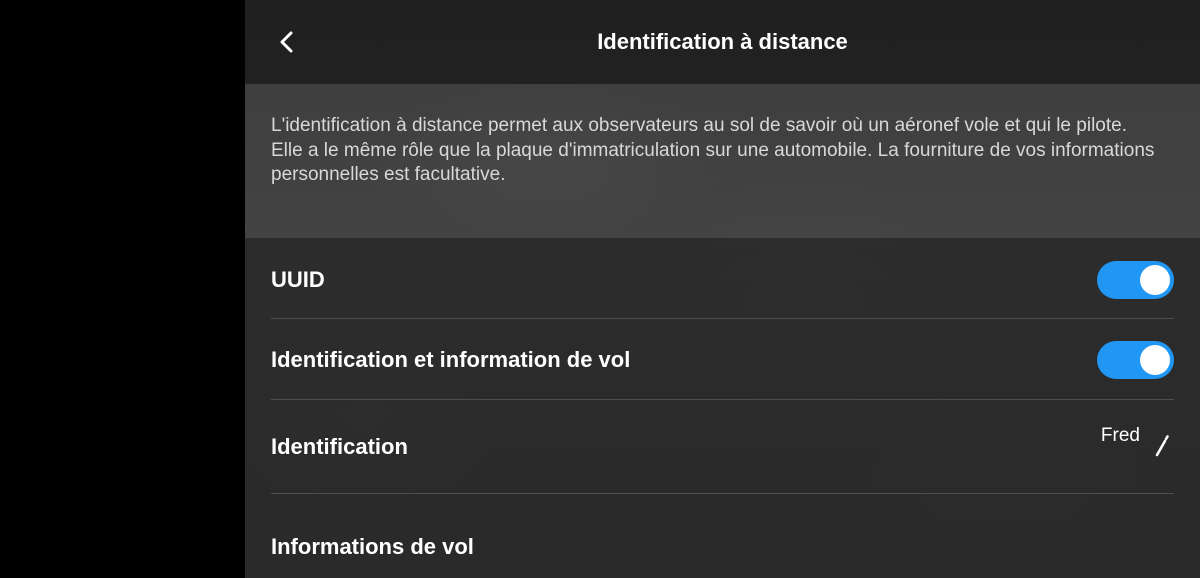  Describe the element at coordinates (722, 448) in the screenshot. I see `setting-row-identification: Identification Fred` at that location.